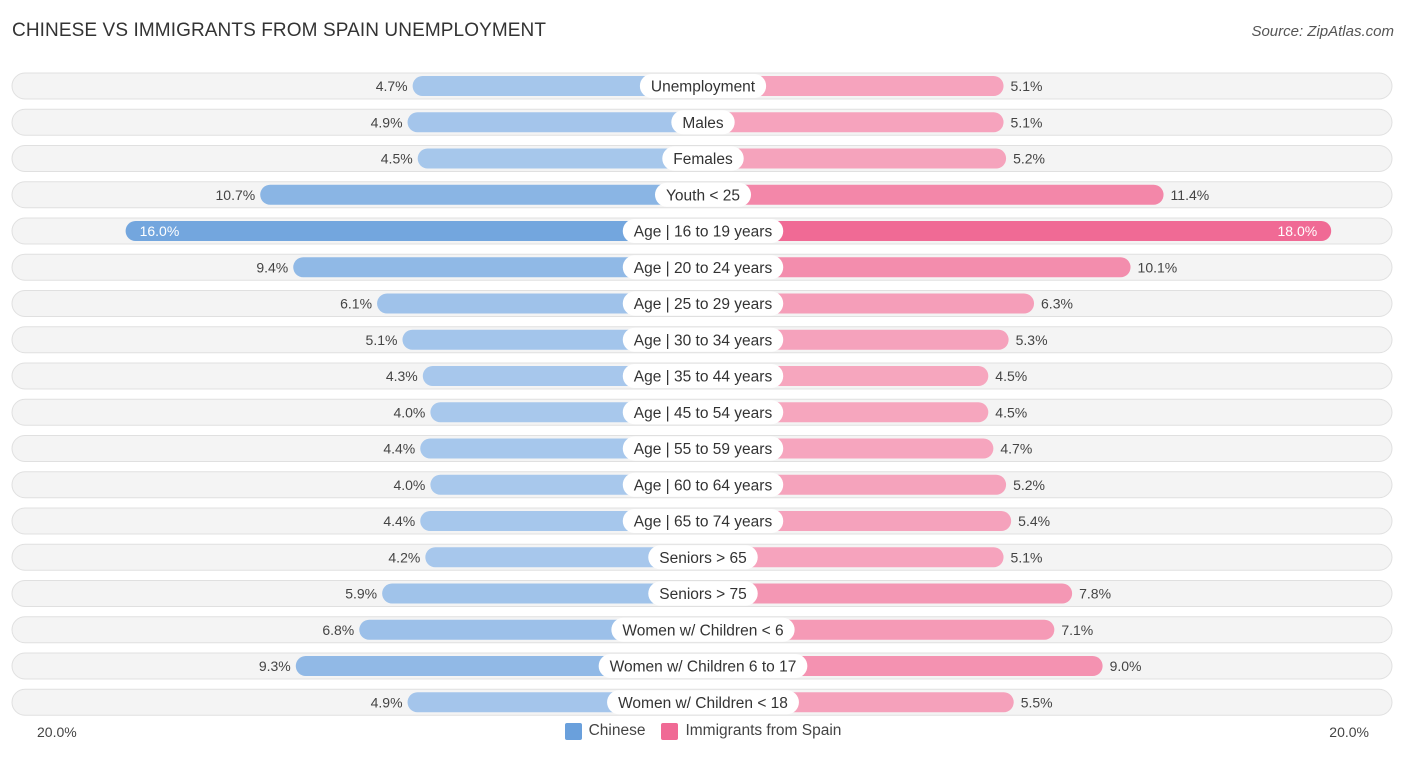 The height and width of the screenshot is (757, 1406). I want to click on legend: Chinese Immigrants from Spain, so click(703, 731).